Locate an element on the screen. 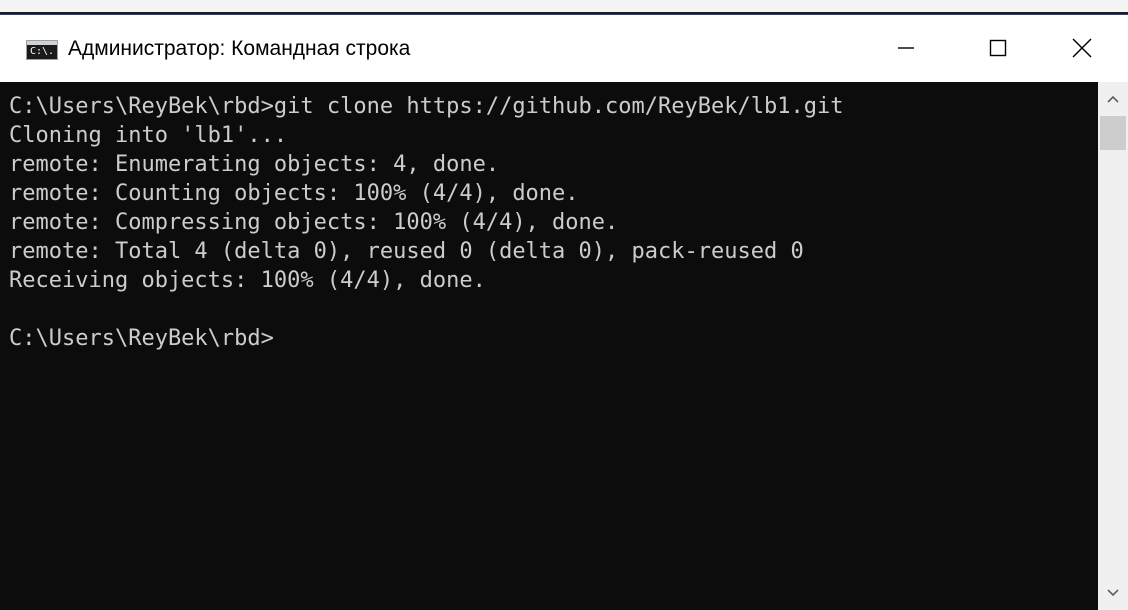 Image resolution: width=1128 pixels, height=610 pixels. desktop-strip is located at coordinates (564, 6).